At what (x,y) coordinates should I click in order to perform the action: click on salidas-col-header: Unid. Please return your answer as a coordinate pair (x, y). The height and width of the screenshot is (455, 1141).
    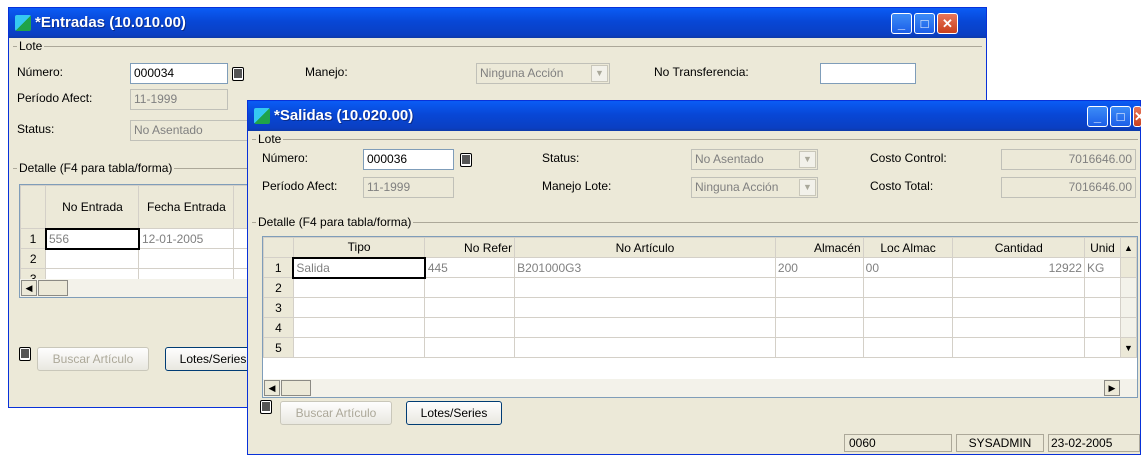
    Looking at the image, I should click on (1102, 247).